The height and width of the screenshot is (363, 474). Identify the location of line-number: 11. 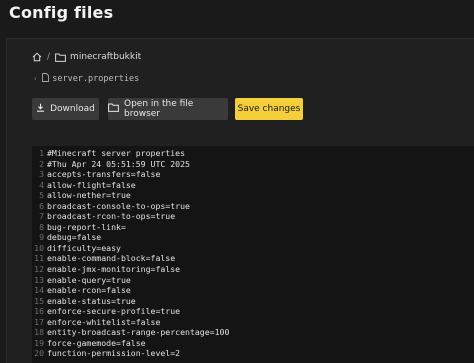
(39, 258).